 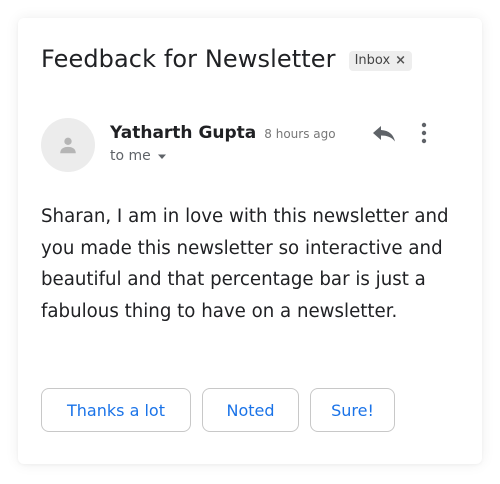 I want to click on inbox-label-chip: Inbox ×, so click(x=380, y=60).